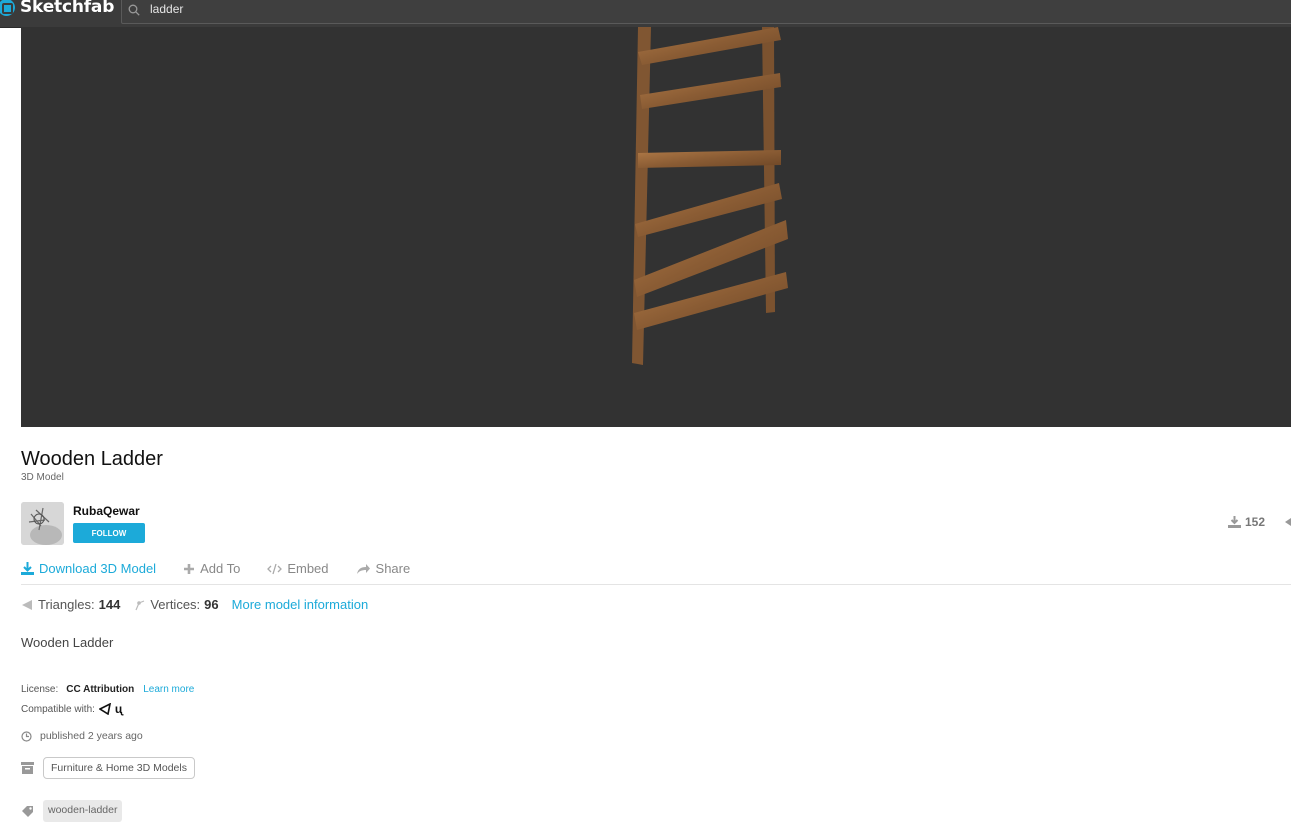 The image size is (1291, 822). I want to click on logo-text: Sketchfab, so click(67, 8).